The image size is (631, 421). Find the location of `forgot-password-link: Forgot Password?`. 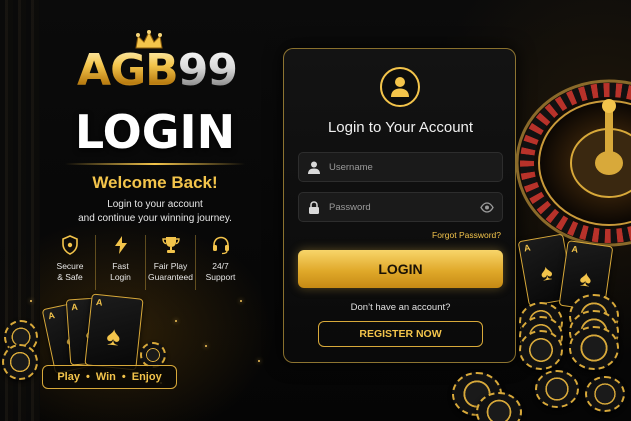

forgot-password-link: Forgot Password? is located at coordinates (466, 235).